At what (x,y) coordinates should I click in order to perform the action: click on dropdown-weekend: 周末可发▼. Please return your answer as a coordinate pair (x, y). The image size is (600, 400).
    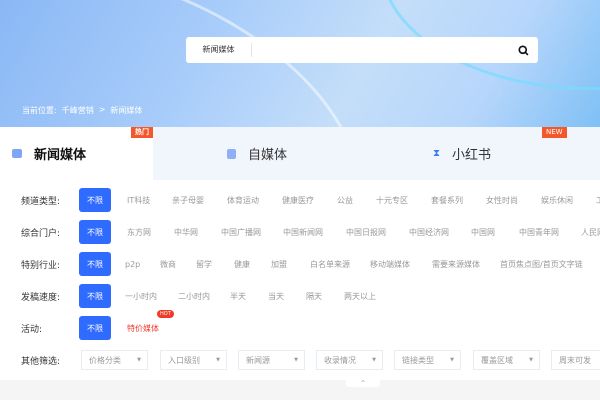
    Looking at the image, I should click on (575, 360).